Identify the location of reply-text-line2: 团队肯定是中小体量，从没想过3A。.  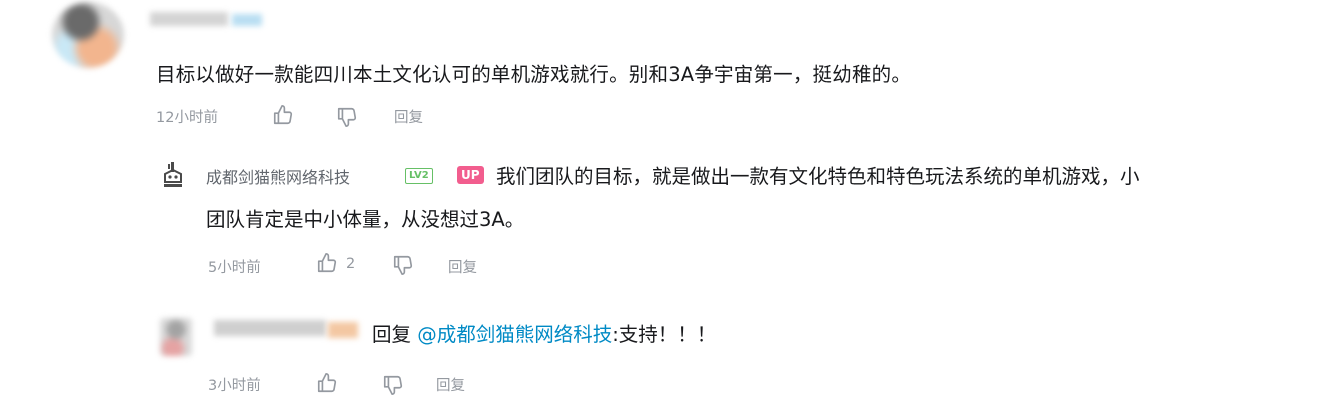
(365, 219).